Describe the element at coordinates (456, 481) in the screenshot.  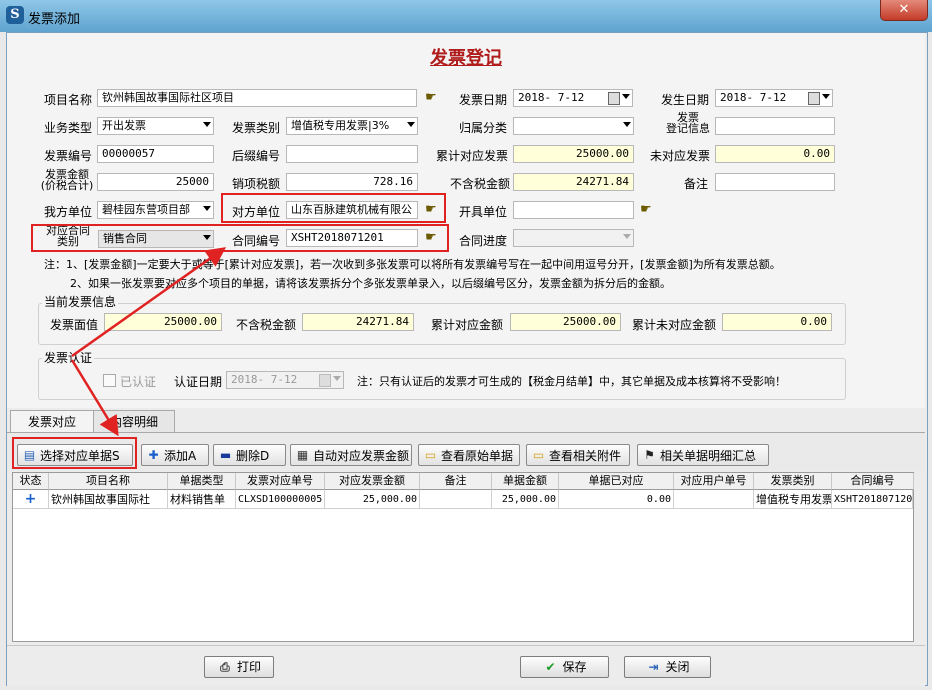
I see `col-header: 备注` at that location.